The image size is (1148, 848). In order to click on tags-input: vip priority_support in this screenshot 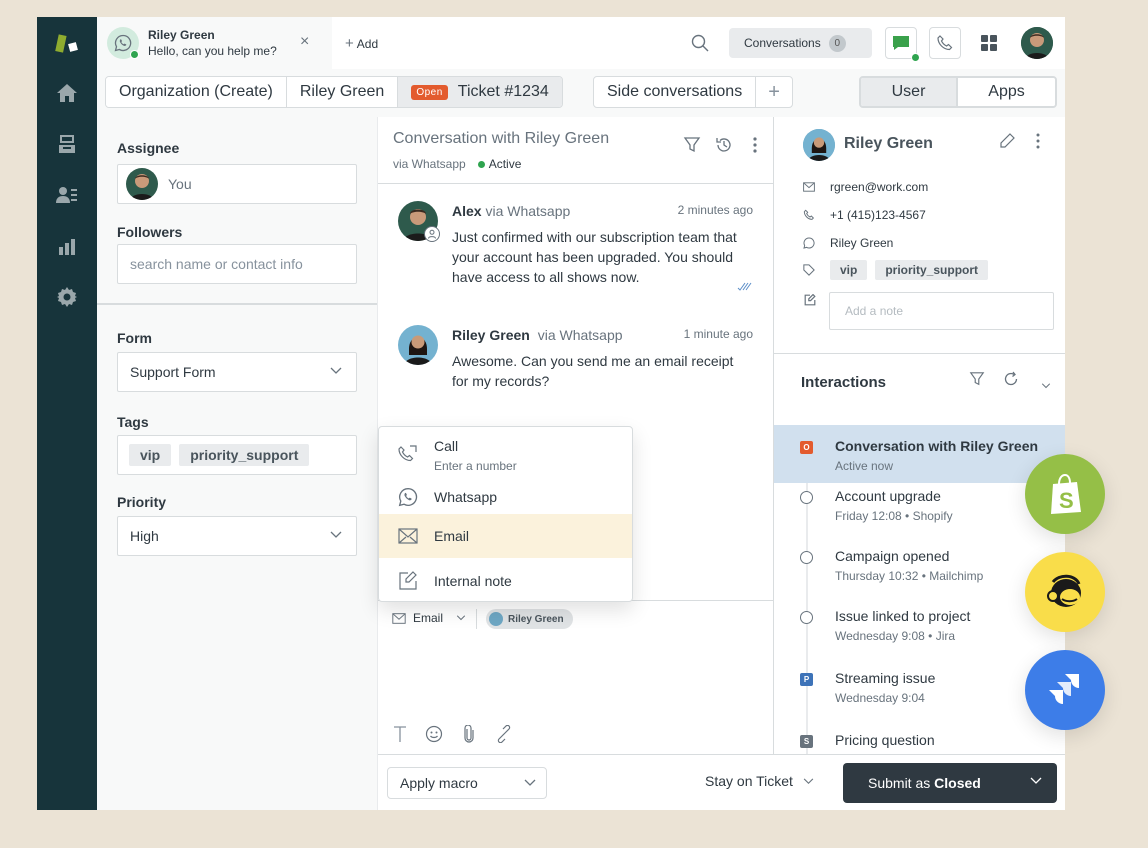, I will do `click(237, 455)`.